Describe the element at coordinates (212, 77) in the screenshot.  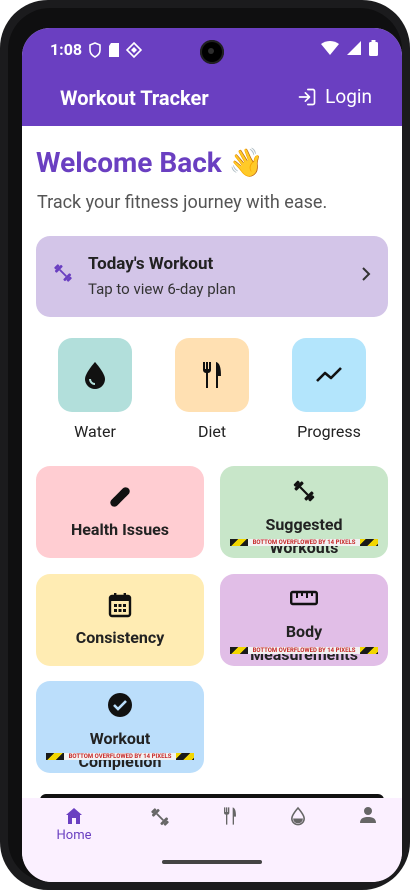
I see `app-bar: 1:08 Workout Tracker Login` at that location.